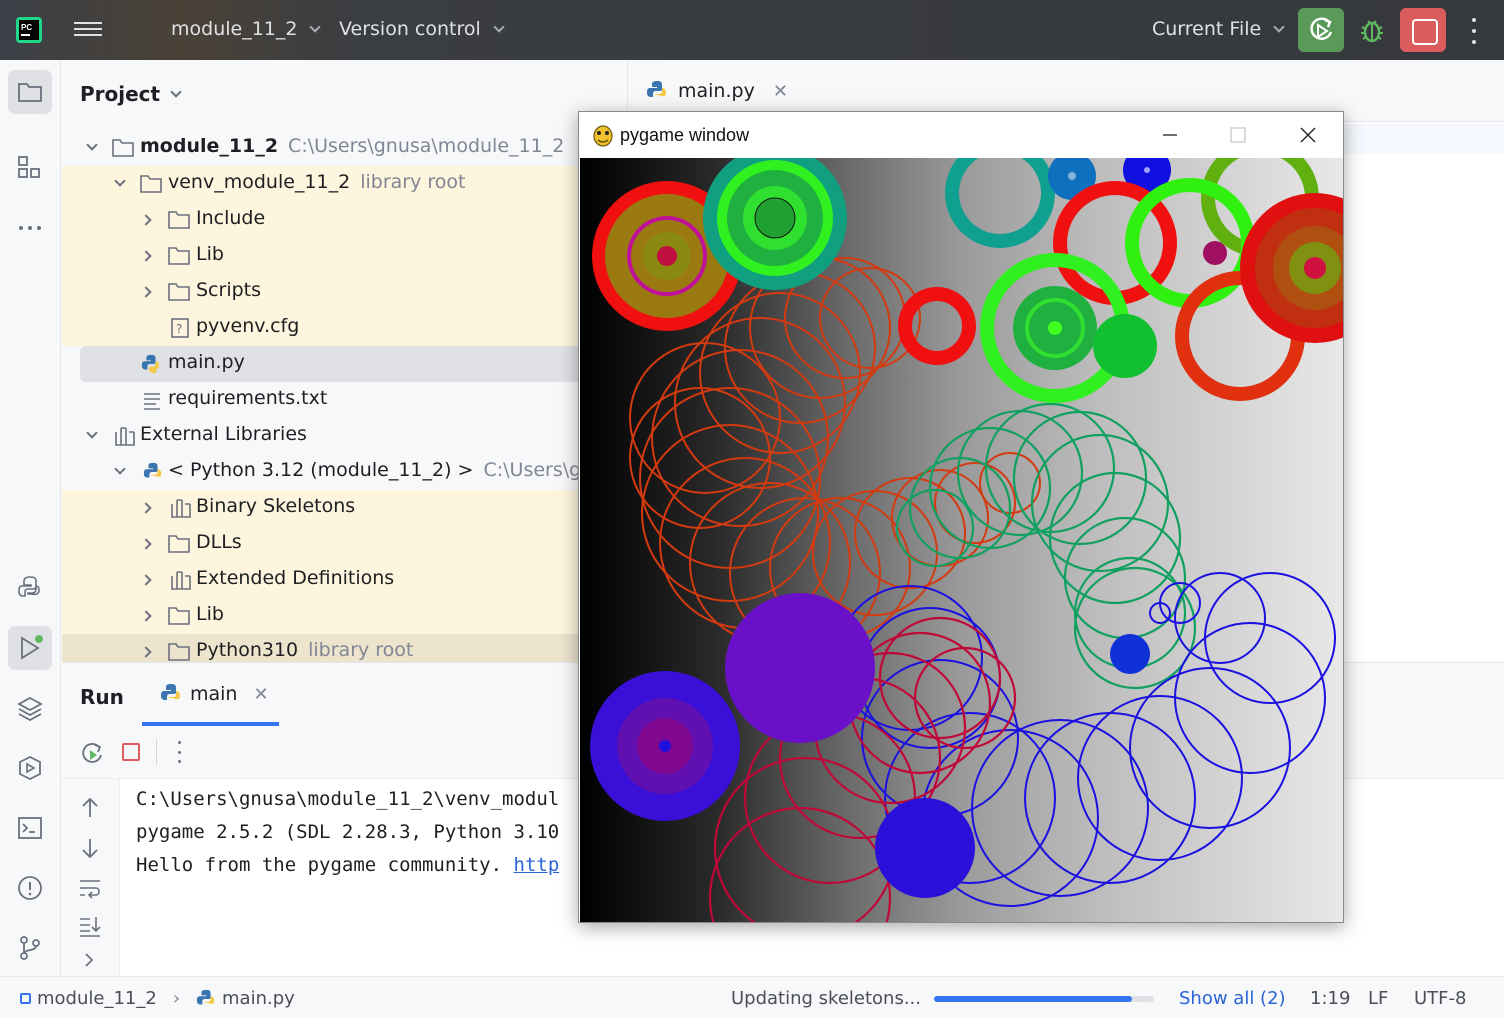 The image size is (1504, 1018). I want to click on soft-wrap-icon, so click(90, 888).